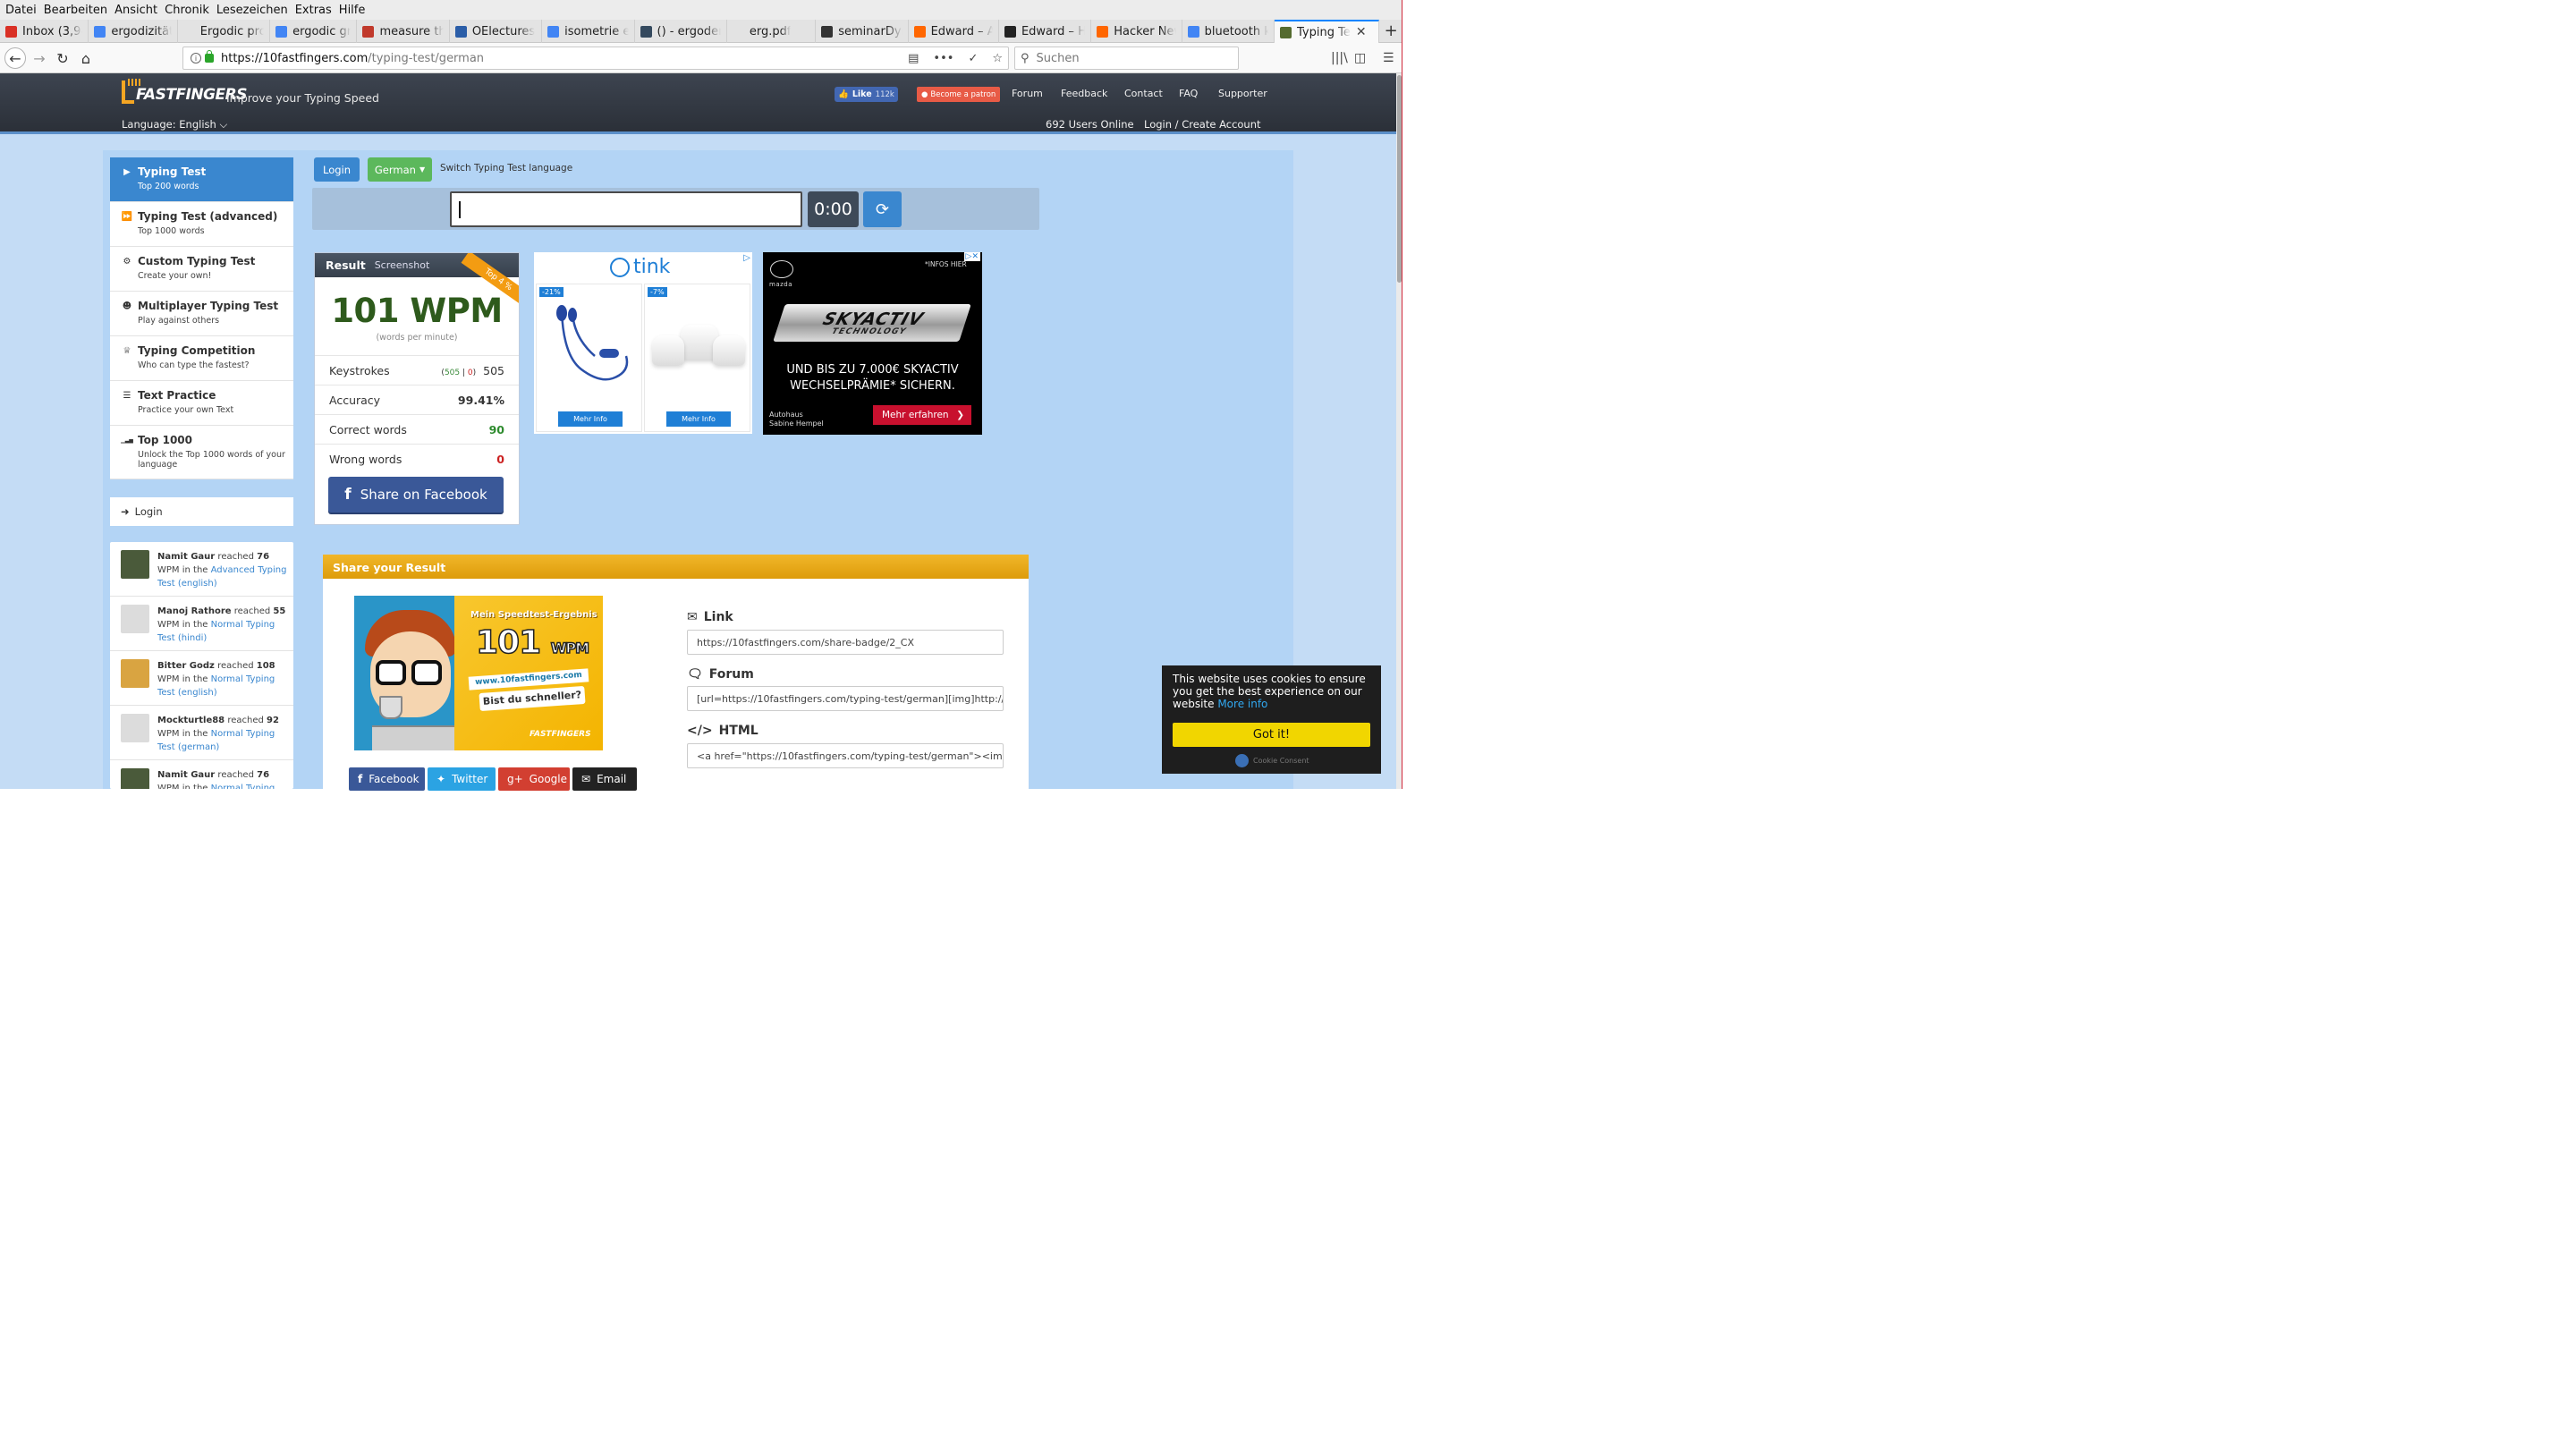 This screenshot has height=1449, width=2576. What do you see at coordinates (1228, 31) in the screenshot?
I see `browser-tab: bluetooth kc` at bounding box center [1228, 31].